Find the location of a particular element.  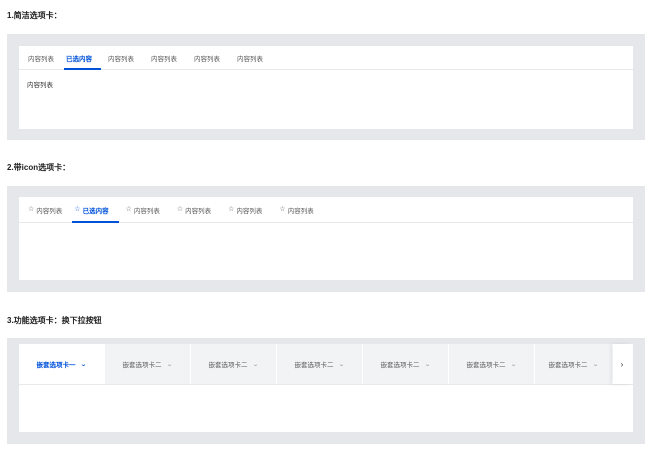

nested-tab-6: 嵌套选项卡二 ⌄ is located at coordinates (492, 364).